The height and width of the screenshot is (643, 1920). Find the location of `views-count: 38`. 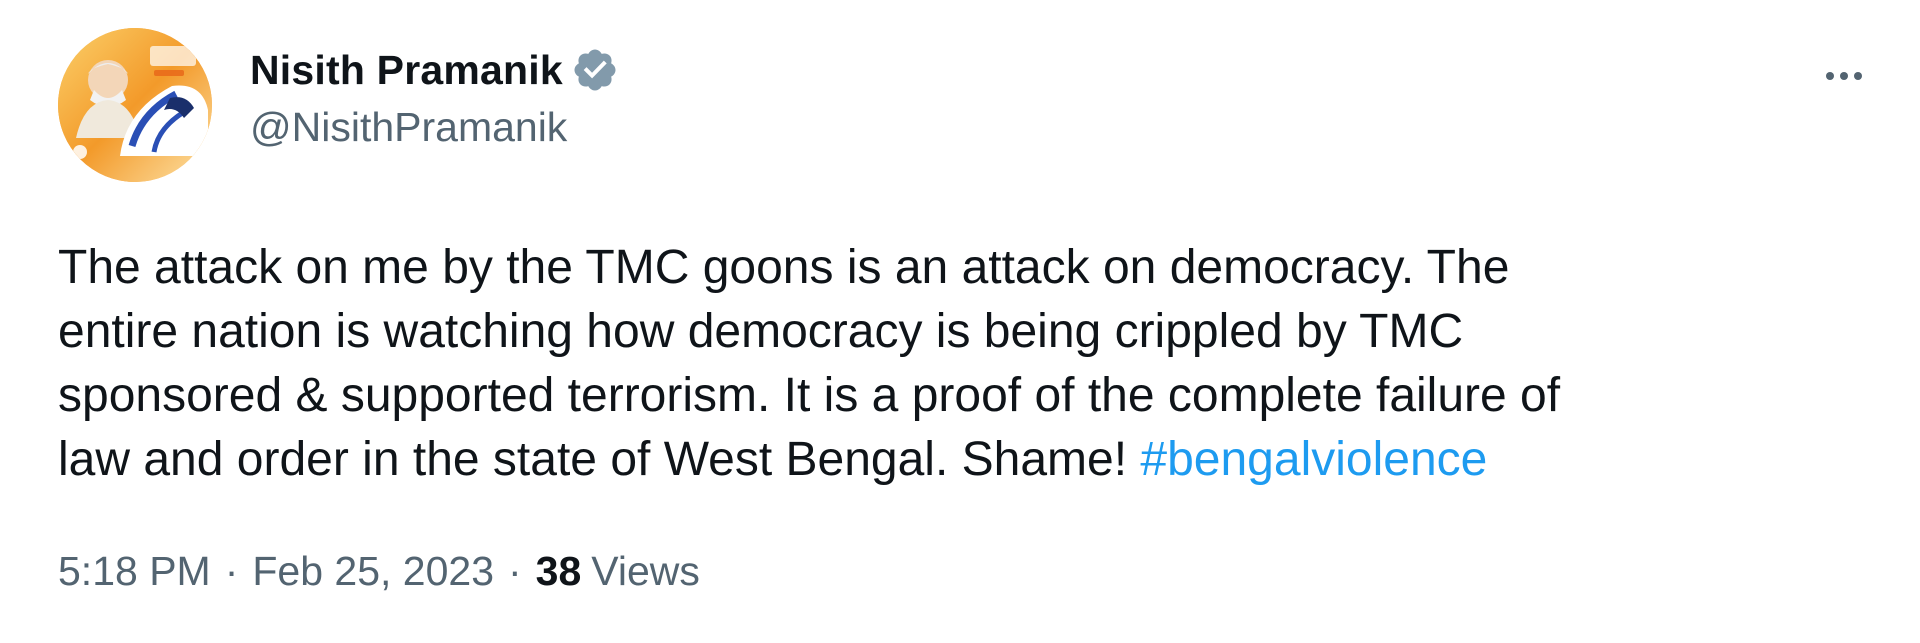

views-count: 38 is located at coordinates (558, 571).